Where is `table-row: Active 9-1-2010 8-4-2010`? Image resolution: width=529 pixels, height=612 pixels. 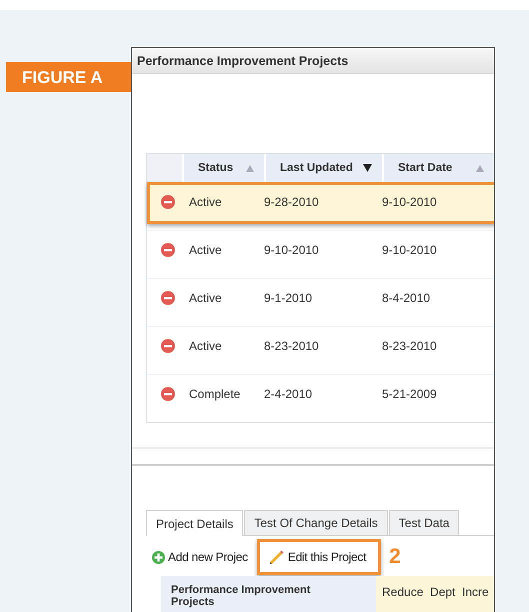 table-row: Active 9-1-2010 8-4-2010 is located at coordinates (320, 302).